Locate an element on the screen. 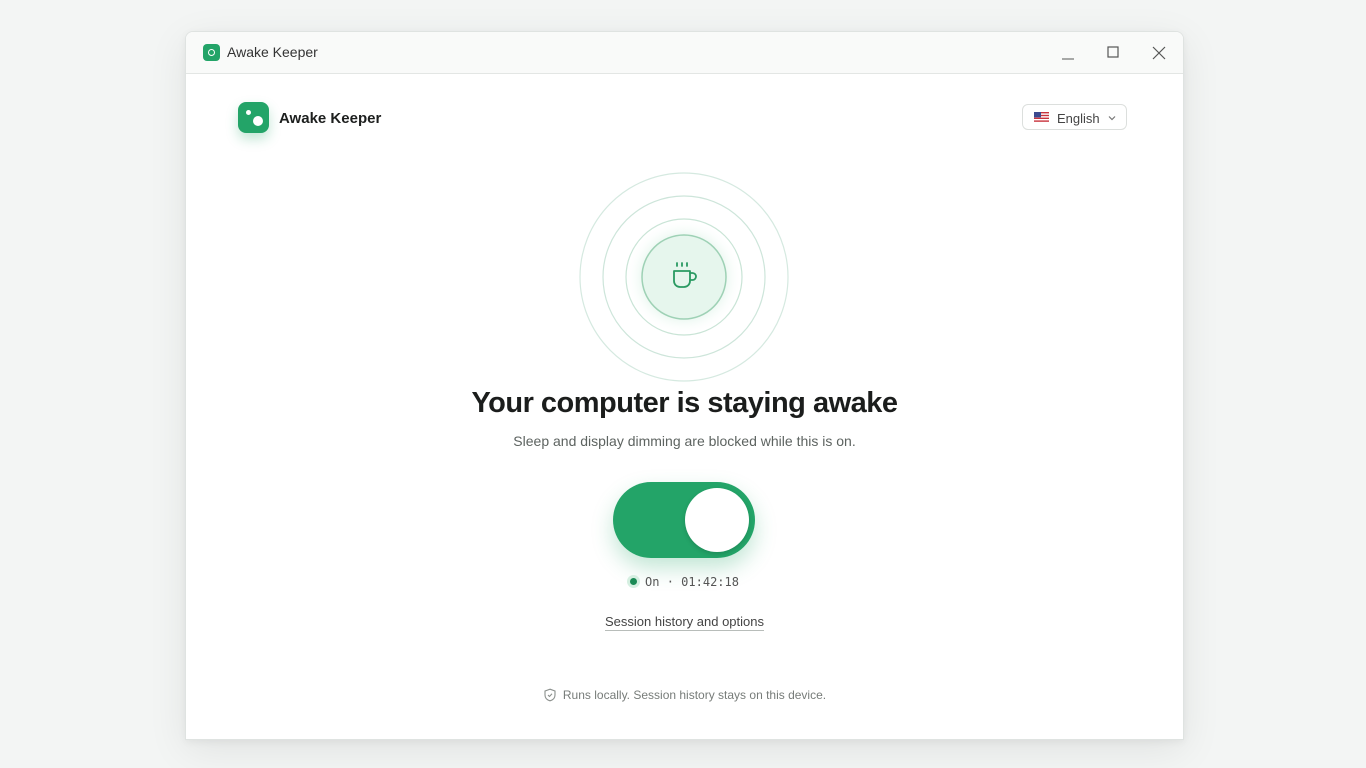  toggle-knob is located at coordinates (717, 520).